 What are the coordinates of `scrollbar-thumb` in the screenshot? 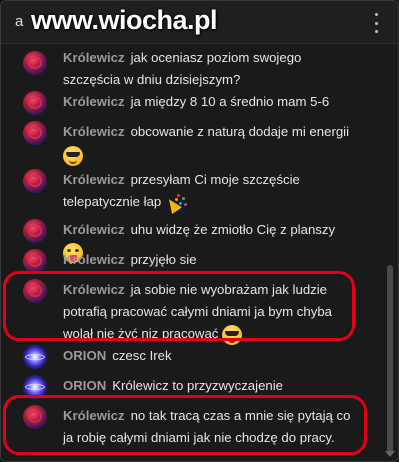 It's located at (390, 360).